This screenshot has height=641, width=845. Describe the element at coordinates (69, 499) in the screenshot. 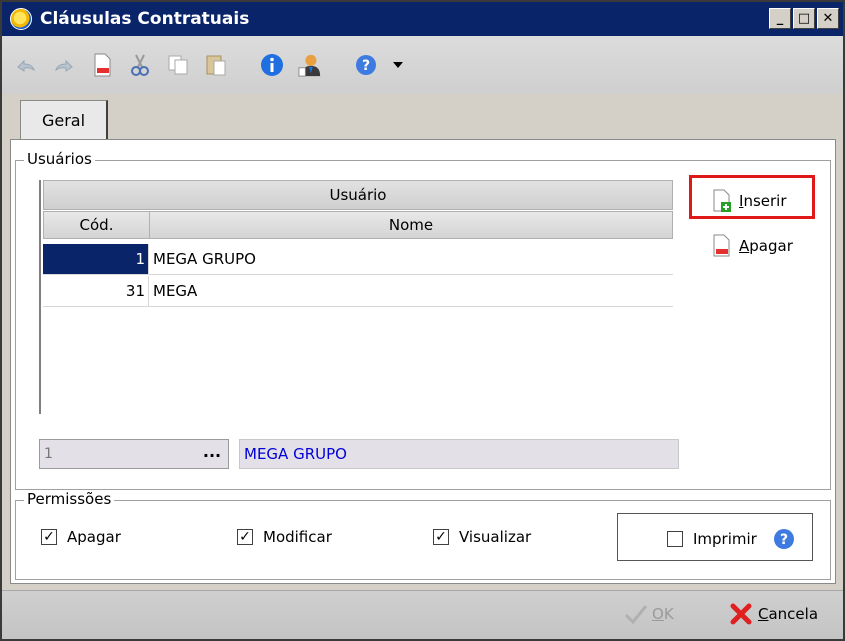

I see `permissoes-group-label: Permissões` at that location.